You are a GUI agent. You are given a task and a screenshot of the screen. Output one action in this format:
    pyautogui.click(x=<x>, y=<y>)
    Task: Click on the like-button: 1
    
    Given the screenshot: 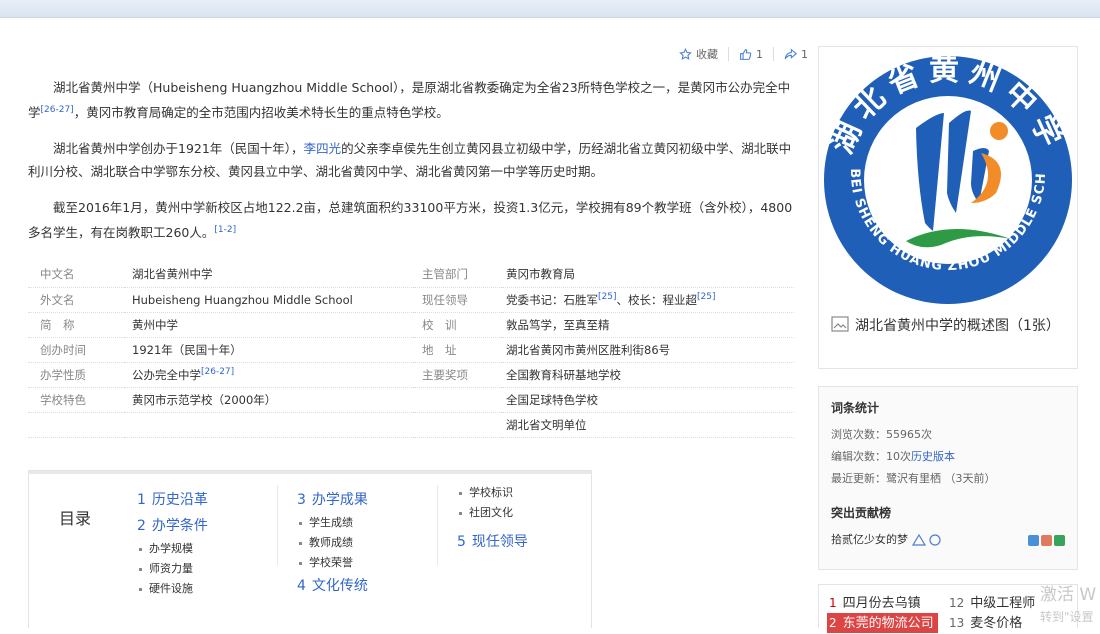 What is the action you would take?
    pyautogui.click(x=751, y=54)
    